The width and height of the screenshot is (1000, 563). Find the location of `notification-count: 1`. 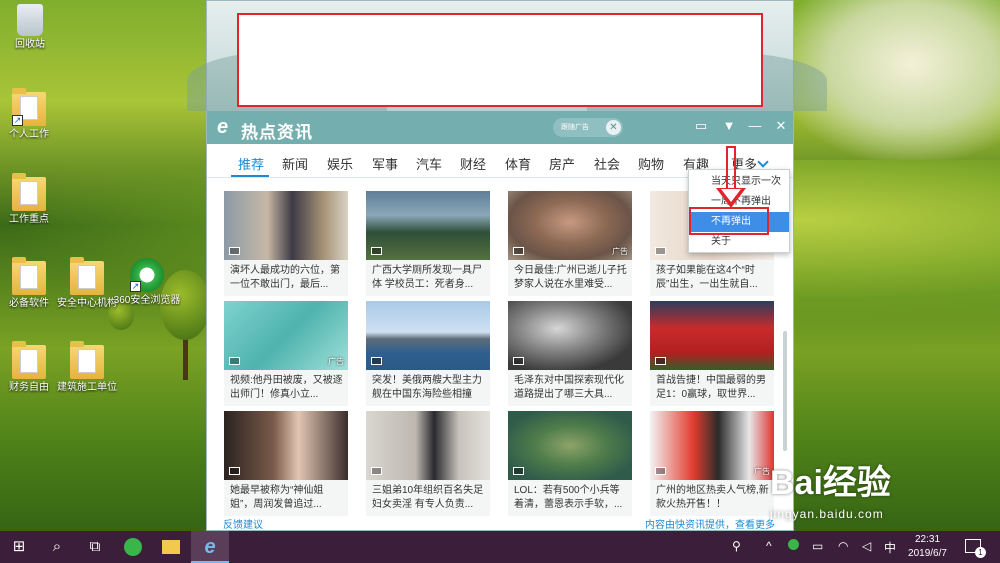

notification-count: 1 is located at coordinates (980, 552).